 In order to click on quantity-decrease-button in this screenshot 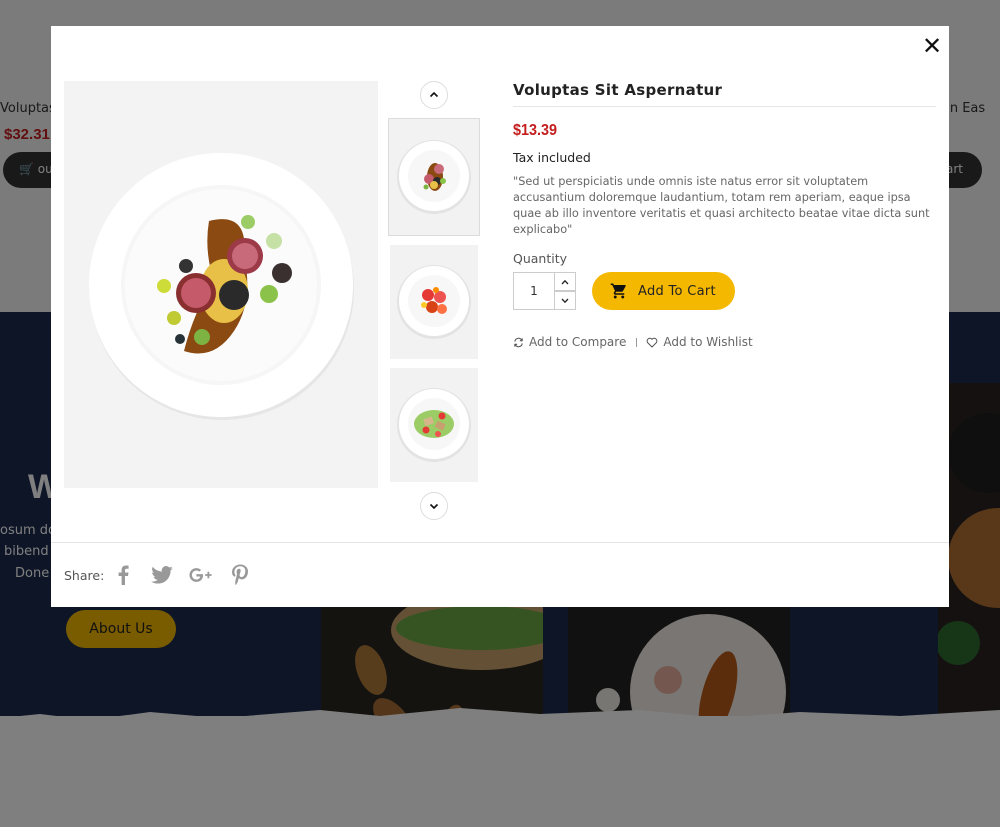, I will do `click(565, 300)`.